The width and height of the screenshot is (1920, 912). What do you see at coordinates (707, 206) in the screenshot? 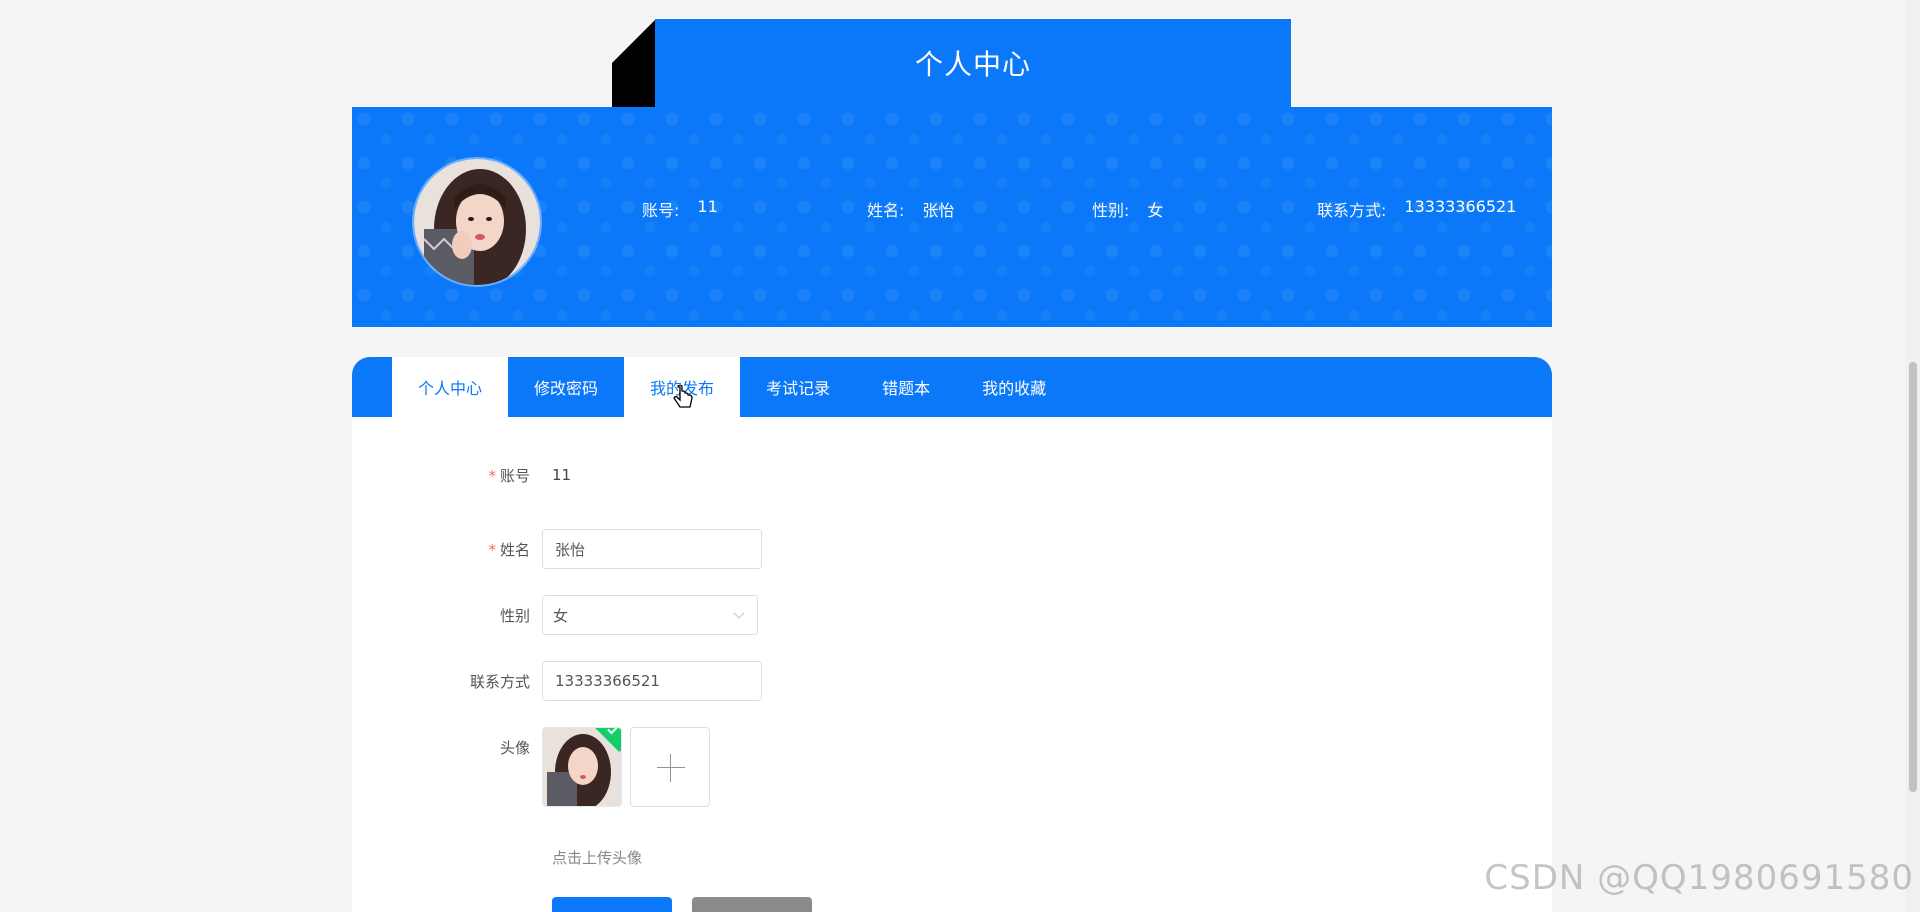
I see `profile-account-value: 11` at bounding box center [707, 206].